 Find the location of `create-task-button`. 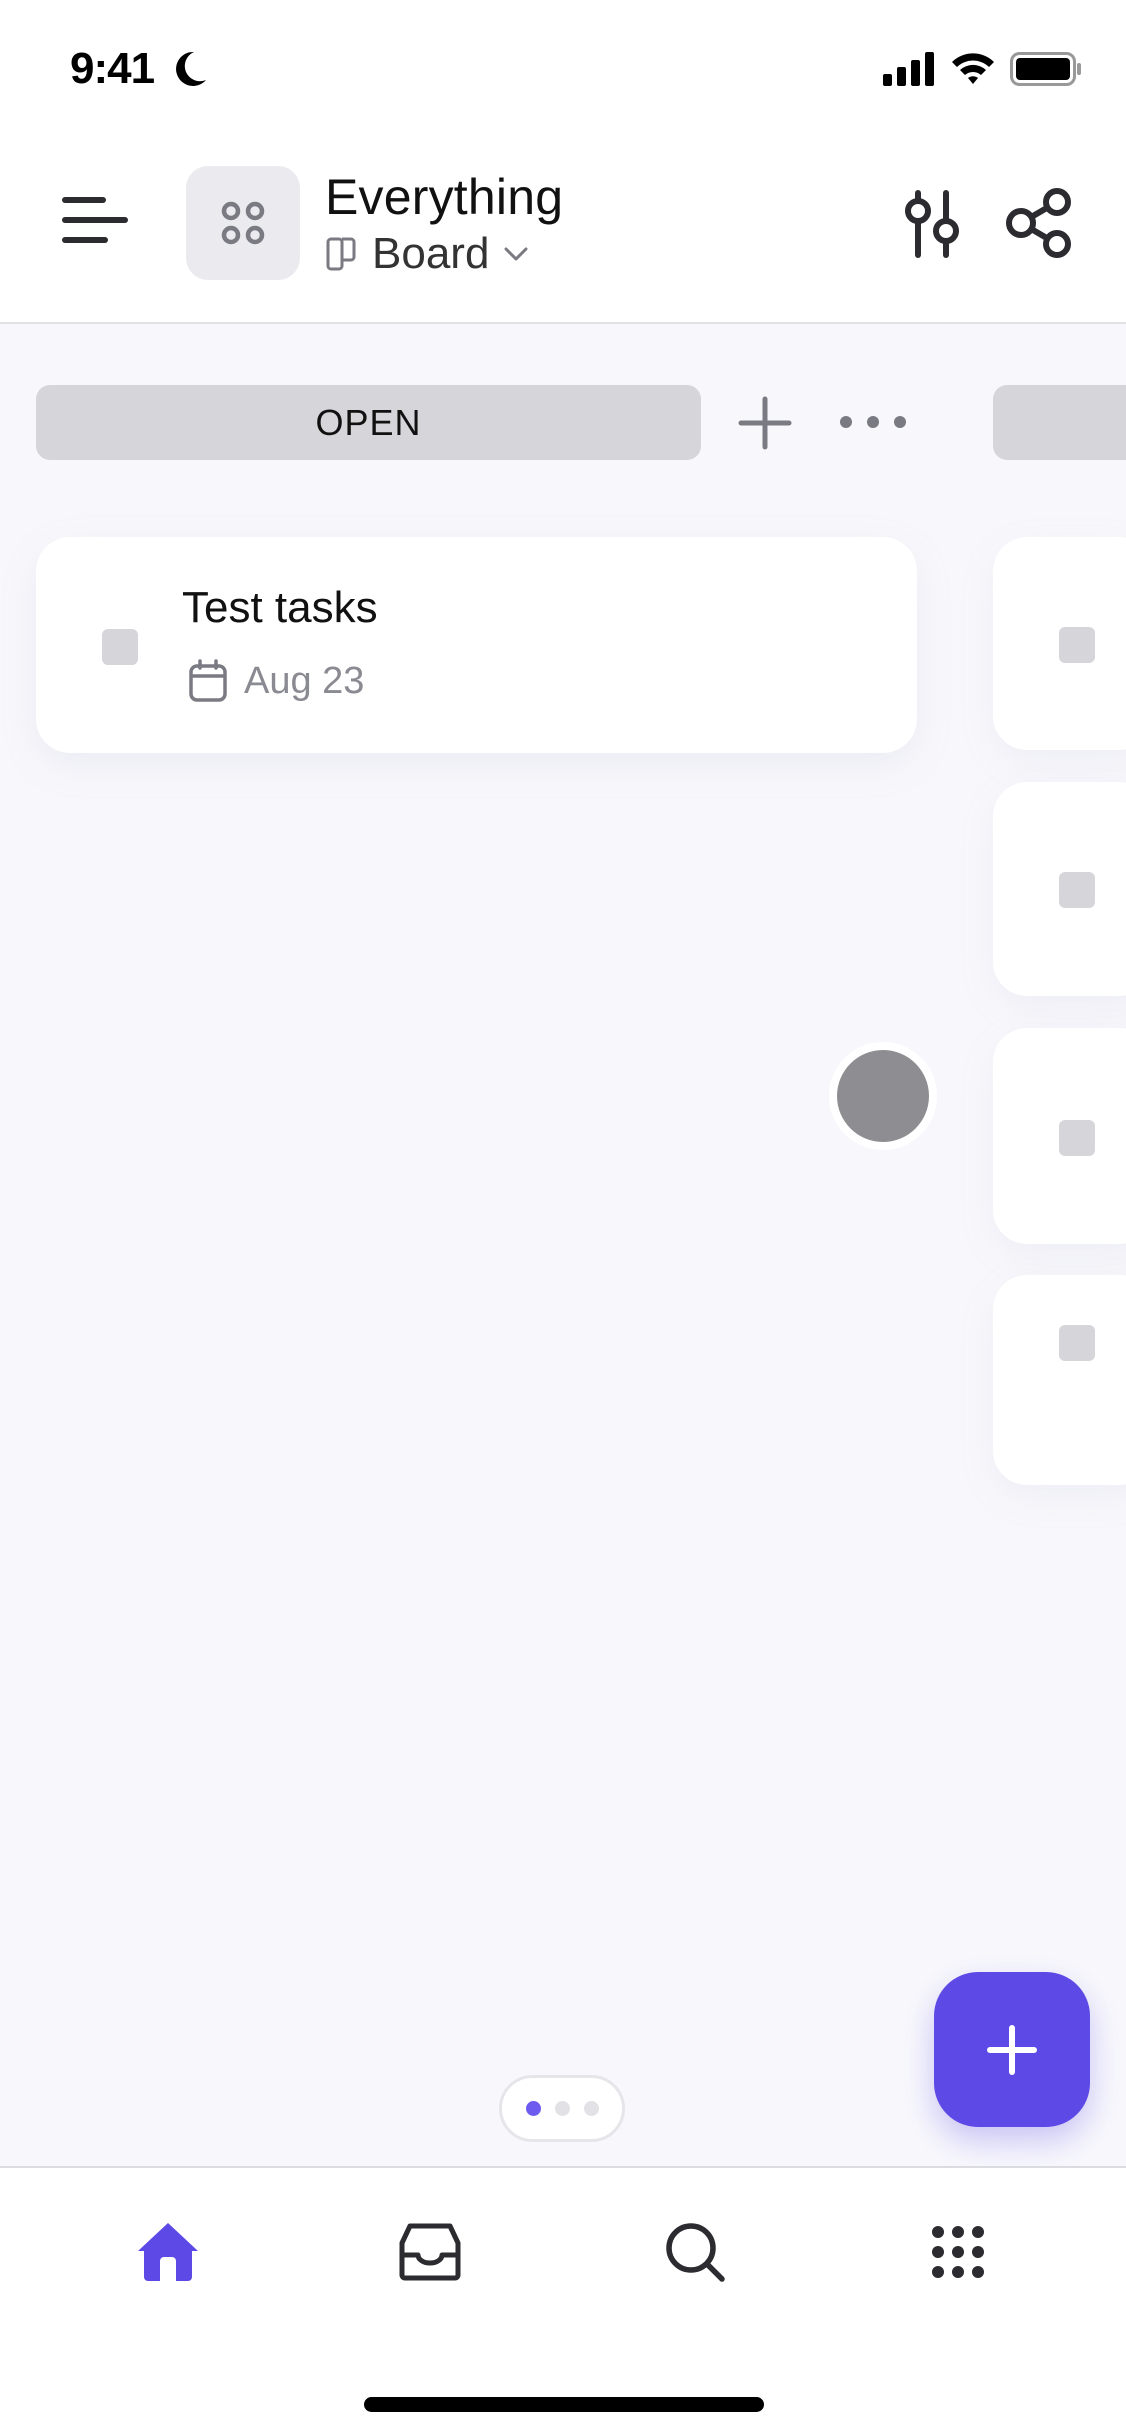

create-task-button is located at coordinates (1012, 2049).